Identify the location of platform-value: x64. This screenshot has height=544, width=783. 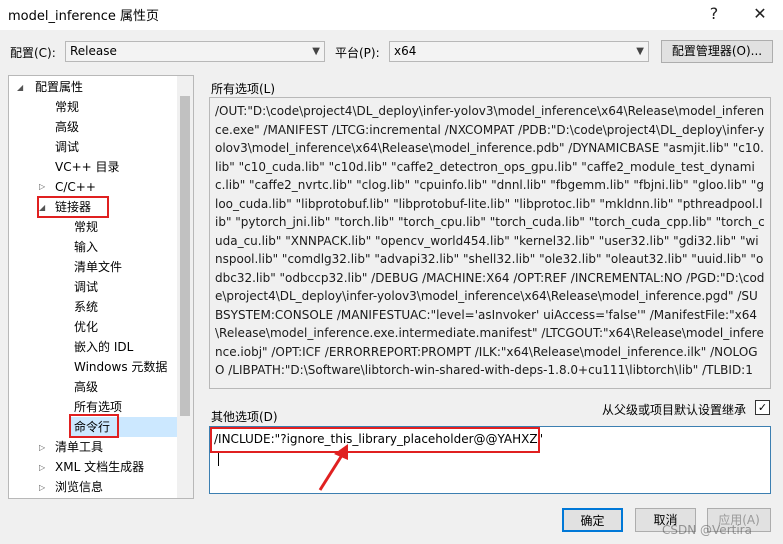
(405, 51).